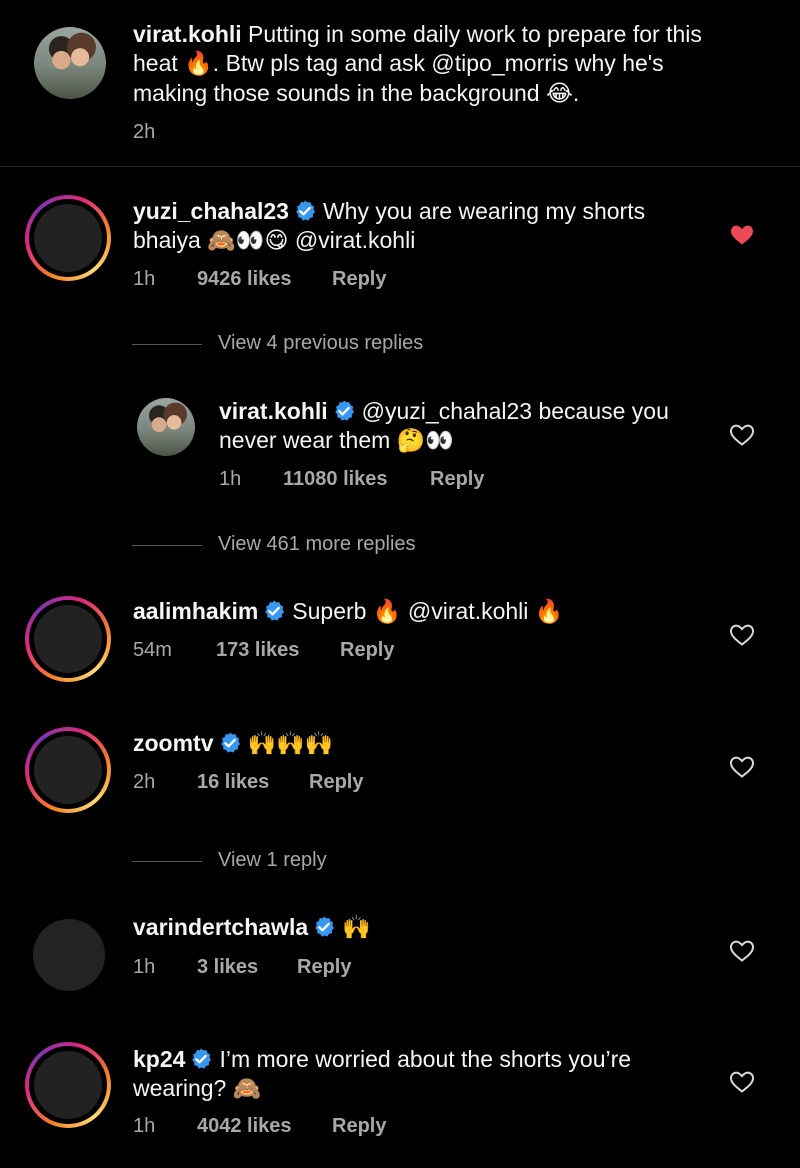 The image size is (800, 1168). Describe the element at coordinates (515, 411) in the screenshot. I see `reply-text: @yuzi_chahal23 because you` at that location.